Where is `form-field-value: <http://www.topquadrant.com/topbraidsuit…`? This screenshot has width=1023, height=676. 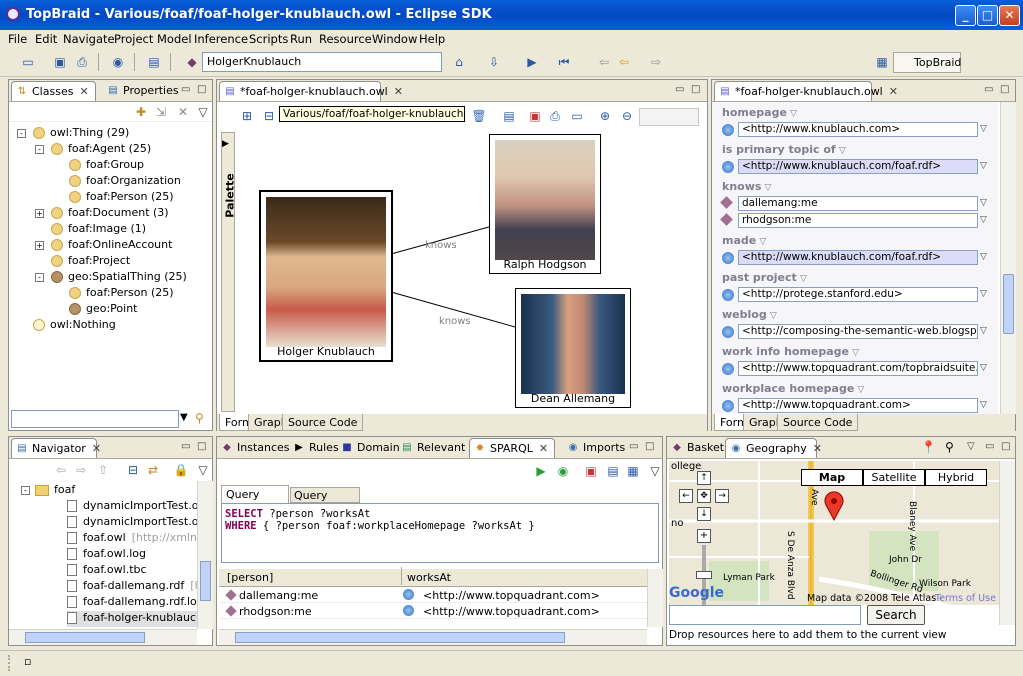
form-field-value: <http://www.topquadrant.com/topbraidsuit… is located at coordinates (858, 368).